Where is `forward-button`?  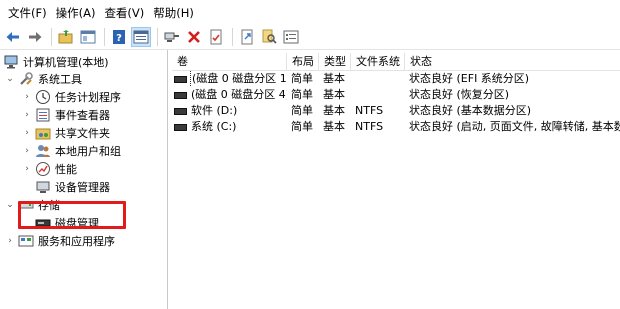
forward-button is located at coordinates (35, 37).